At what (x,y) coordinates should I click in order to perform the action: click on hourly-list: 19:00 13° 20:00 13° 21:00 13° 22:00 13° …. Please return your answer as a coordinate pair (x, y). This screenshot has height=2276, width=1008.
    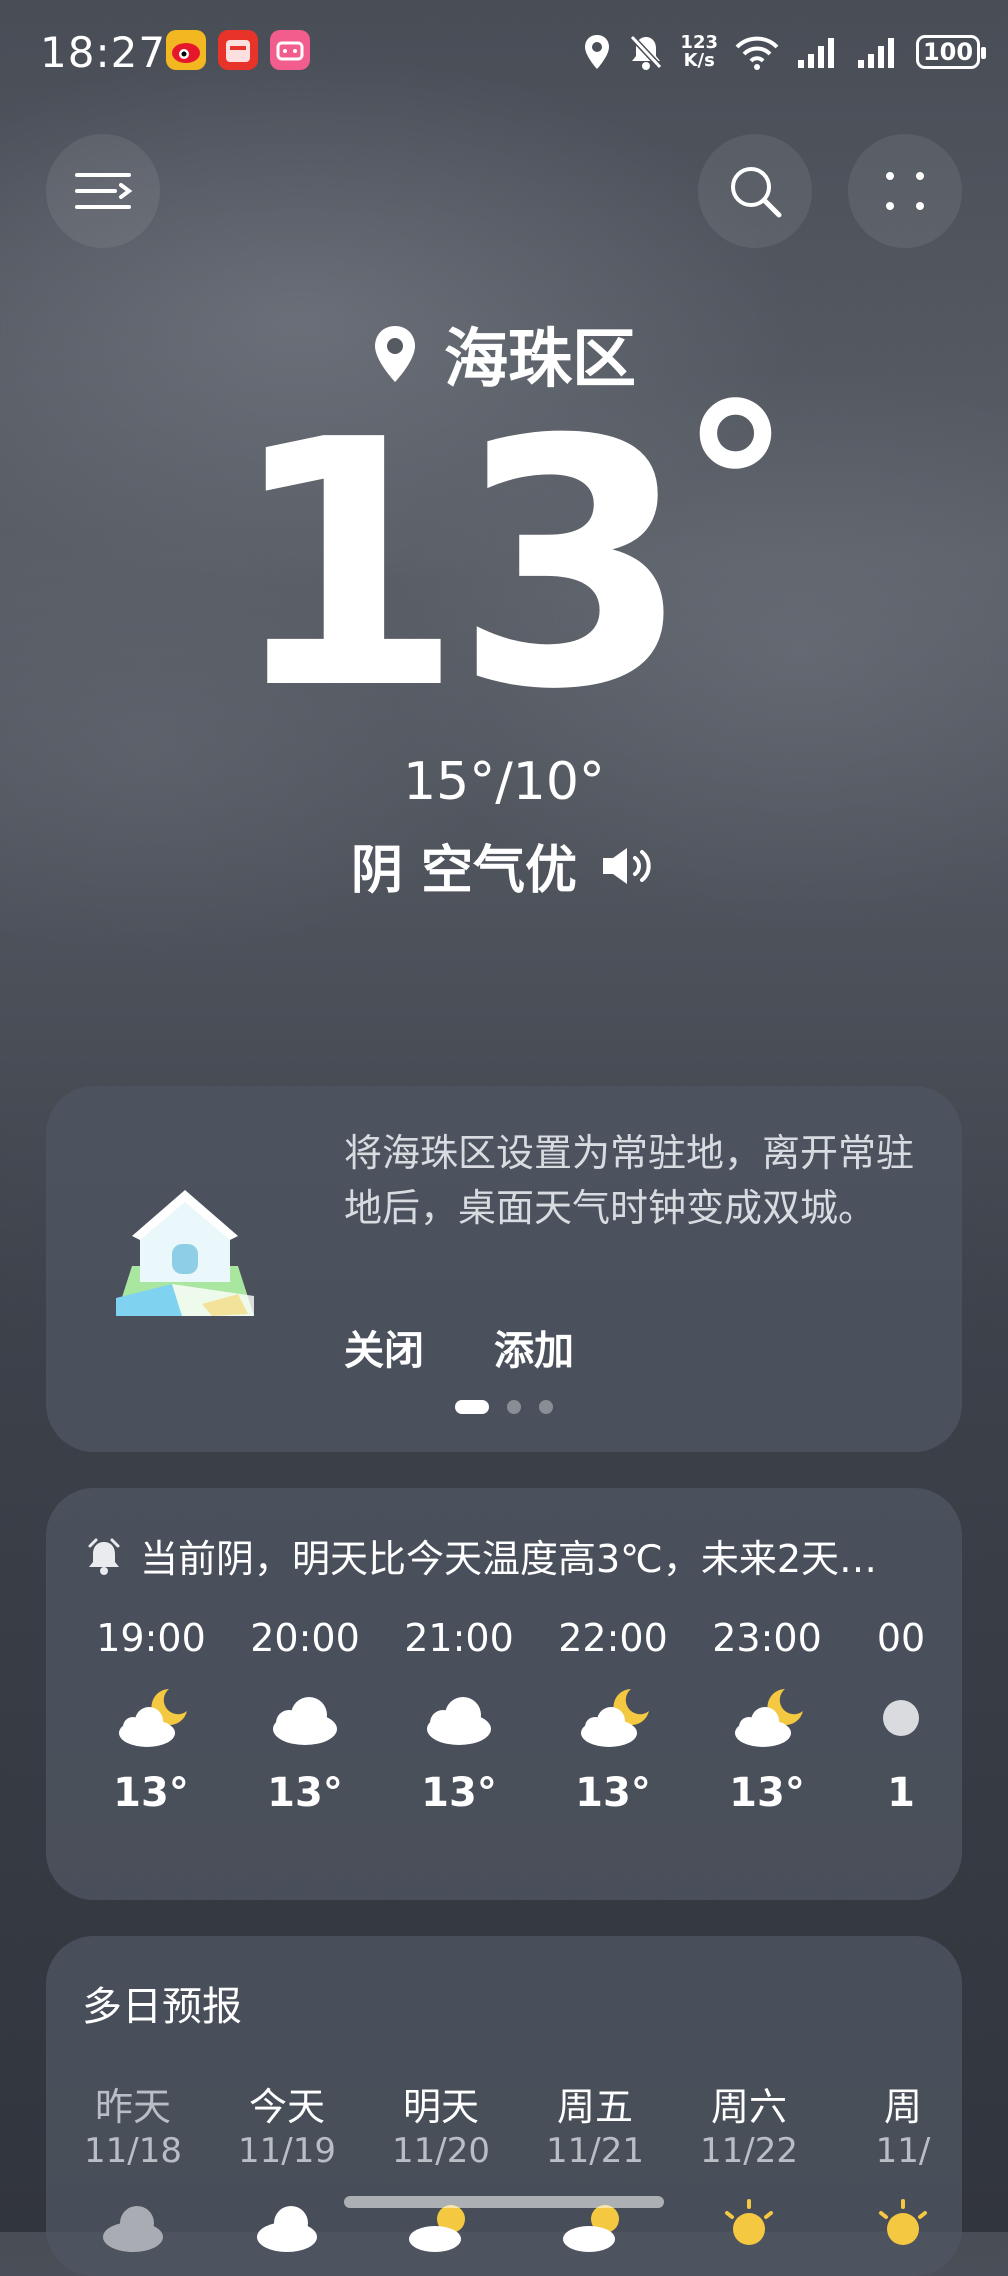
    Looking at the image, I should click on (518, 1716).